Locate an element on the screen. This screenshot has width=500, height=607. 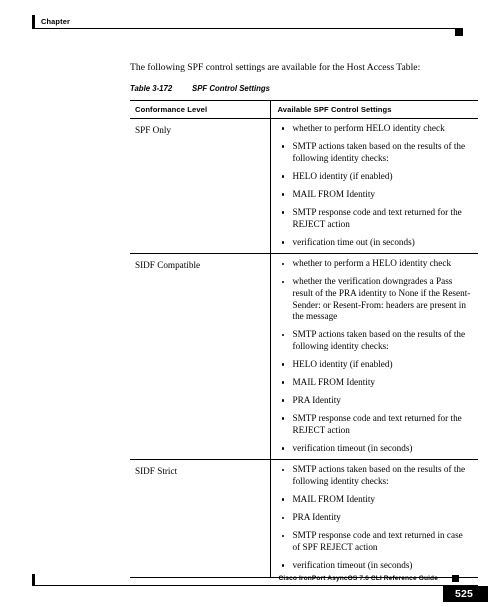
column-header-available-spf-control-settings: Available SPF Control Settings is located at coordinates (373, 109).